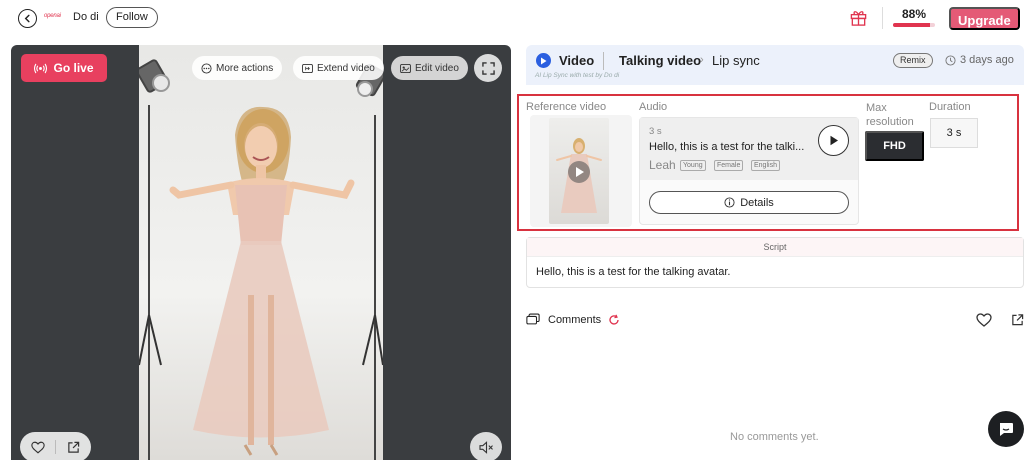  Describe the element at coordinates (486, 446) in the screenshot. I see `mute-icon` at that location.